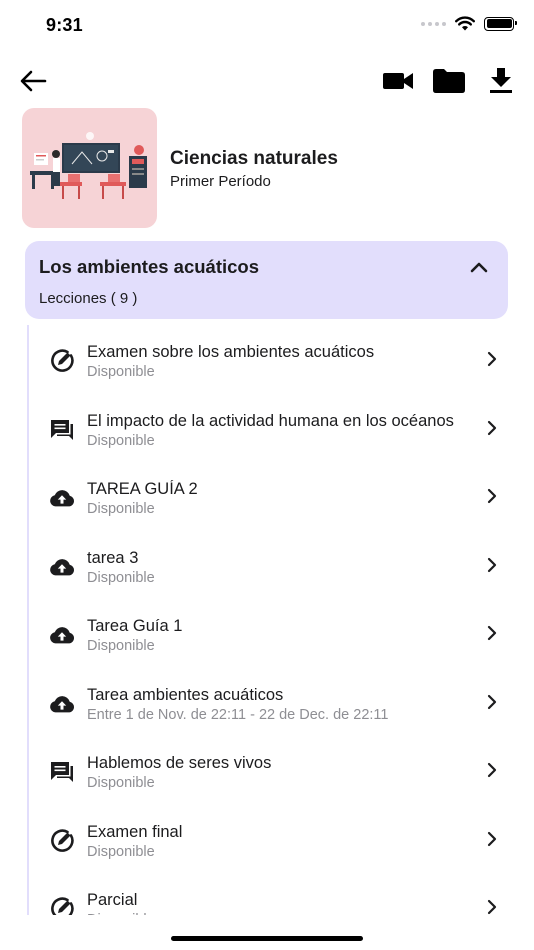 The width and height of the screenshot is (534, 950). What do you see at coordinates (149, 266) in the screenshot?
I see `unit-title: Los ambientes acuáticos` at bounding box center [149, 266].